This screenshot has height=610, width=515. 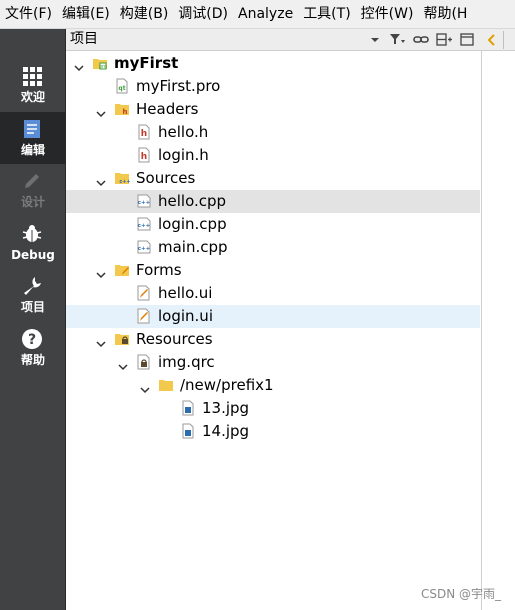 I want to click on tree-item: c++ hello.cpp, so click(x=273, y=201).